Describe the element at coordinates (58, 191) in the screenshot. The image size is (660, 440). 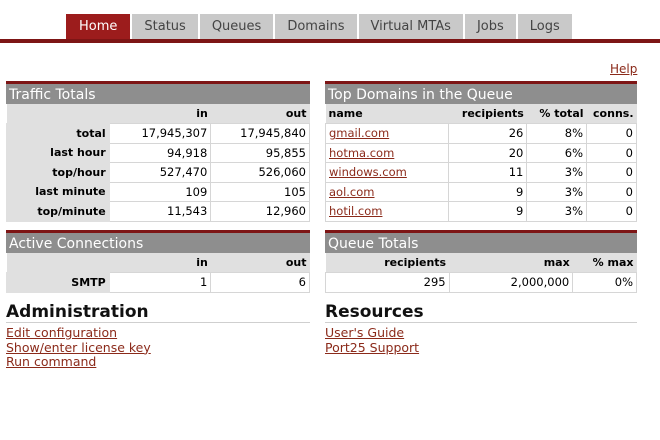
I see `row-label: last minute` at that location.